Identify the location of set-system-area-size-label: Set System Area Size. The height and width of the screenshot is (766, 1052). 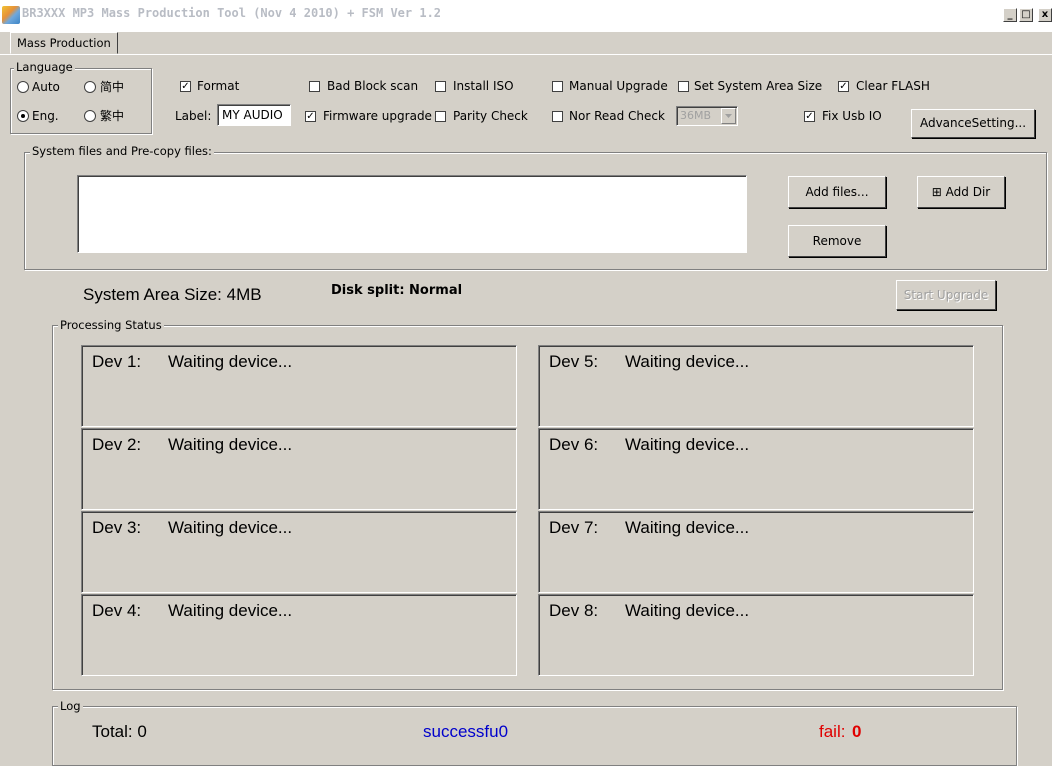
(758, 86).